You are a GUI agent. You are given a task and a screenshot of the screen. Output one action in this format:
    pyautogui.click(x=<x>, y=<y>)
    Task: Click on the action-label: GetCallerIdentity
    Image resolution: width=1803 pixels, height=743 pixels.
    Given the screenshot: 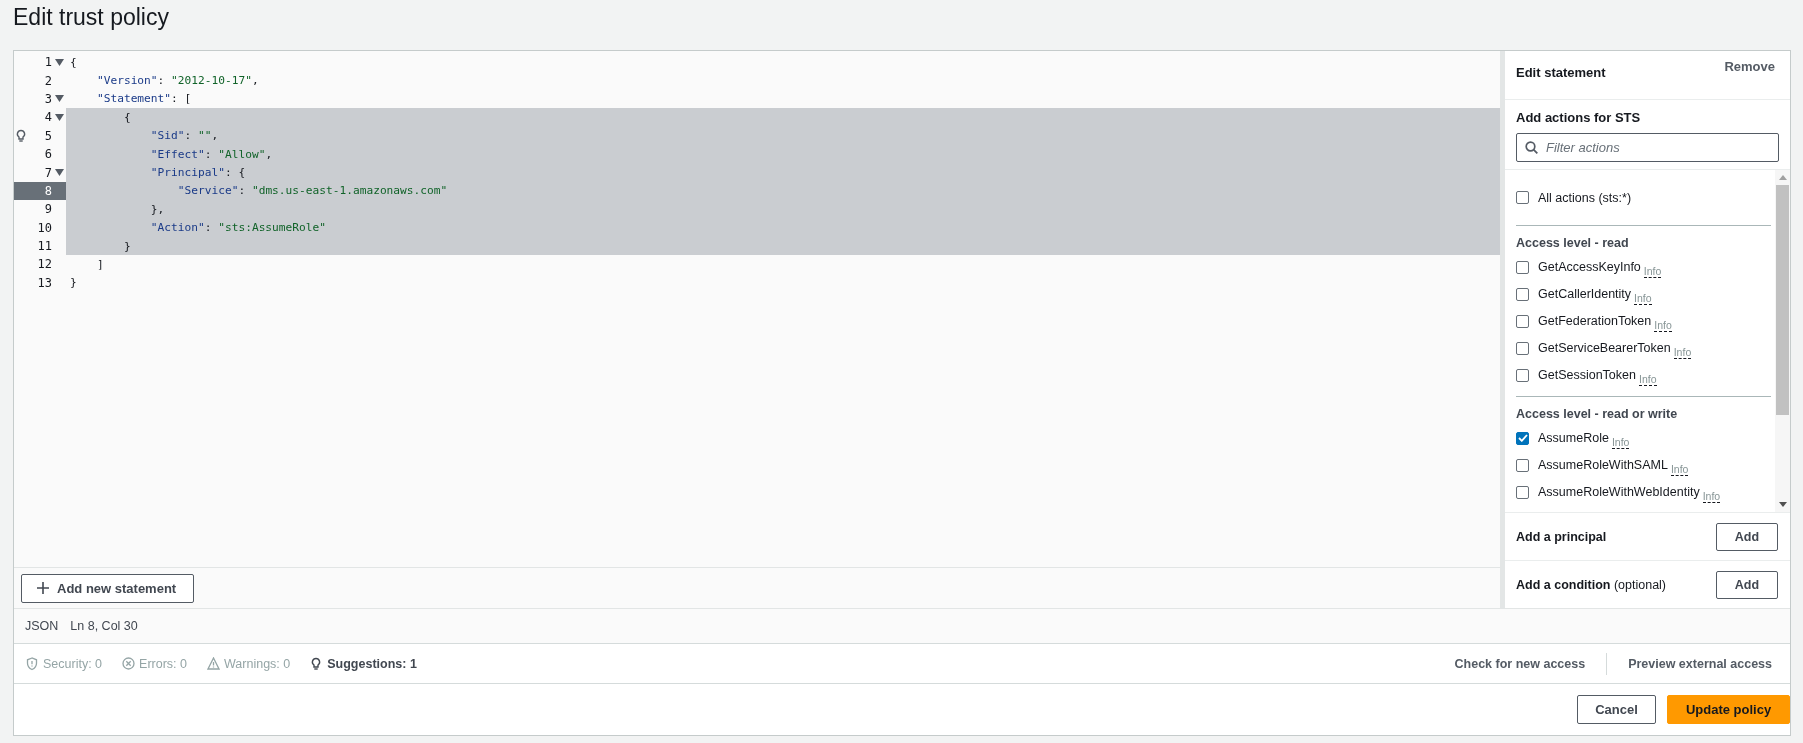 What is the action you would take?
    pyautogui.click(x=1585, y=294)
    